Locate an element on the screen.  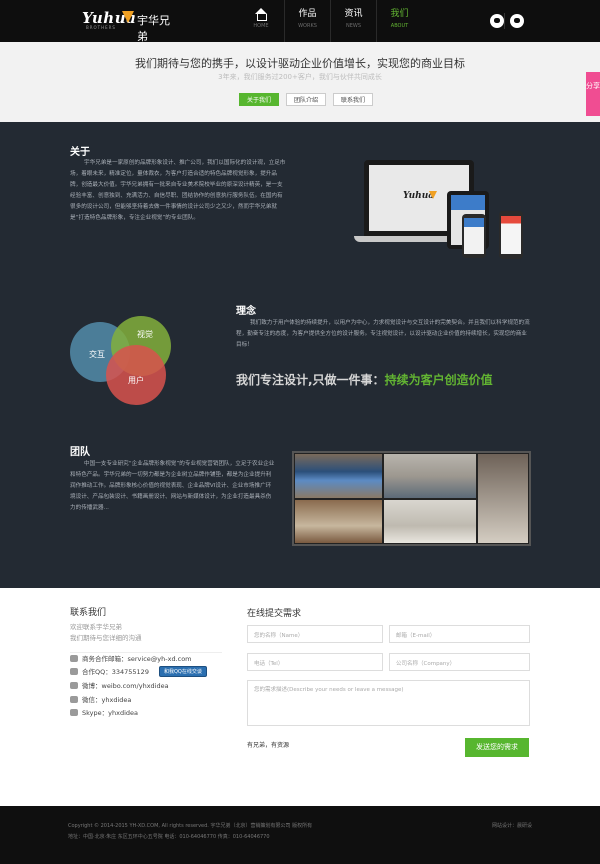
about-title: 关于 is located at coordinates (80, 152).